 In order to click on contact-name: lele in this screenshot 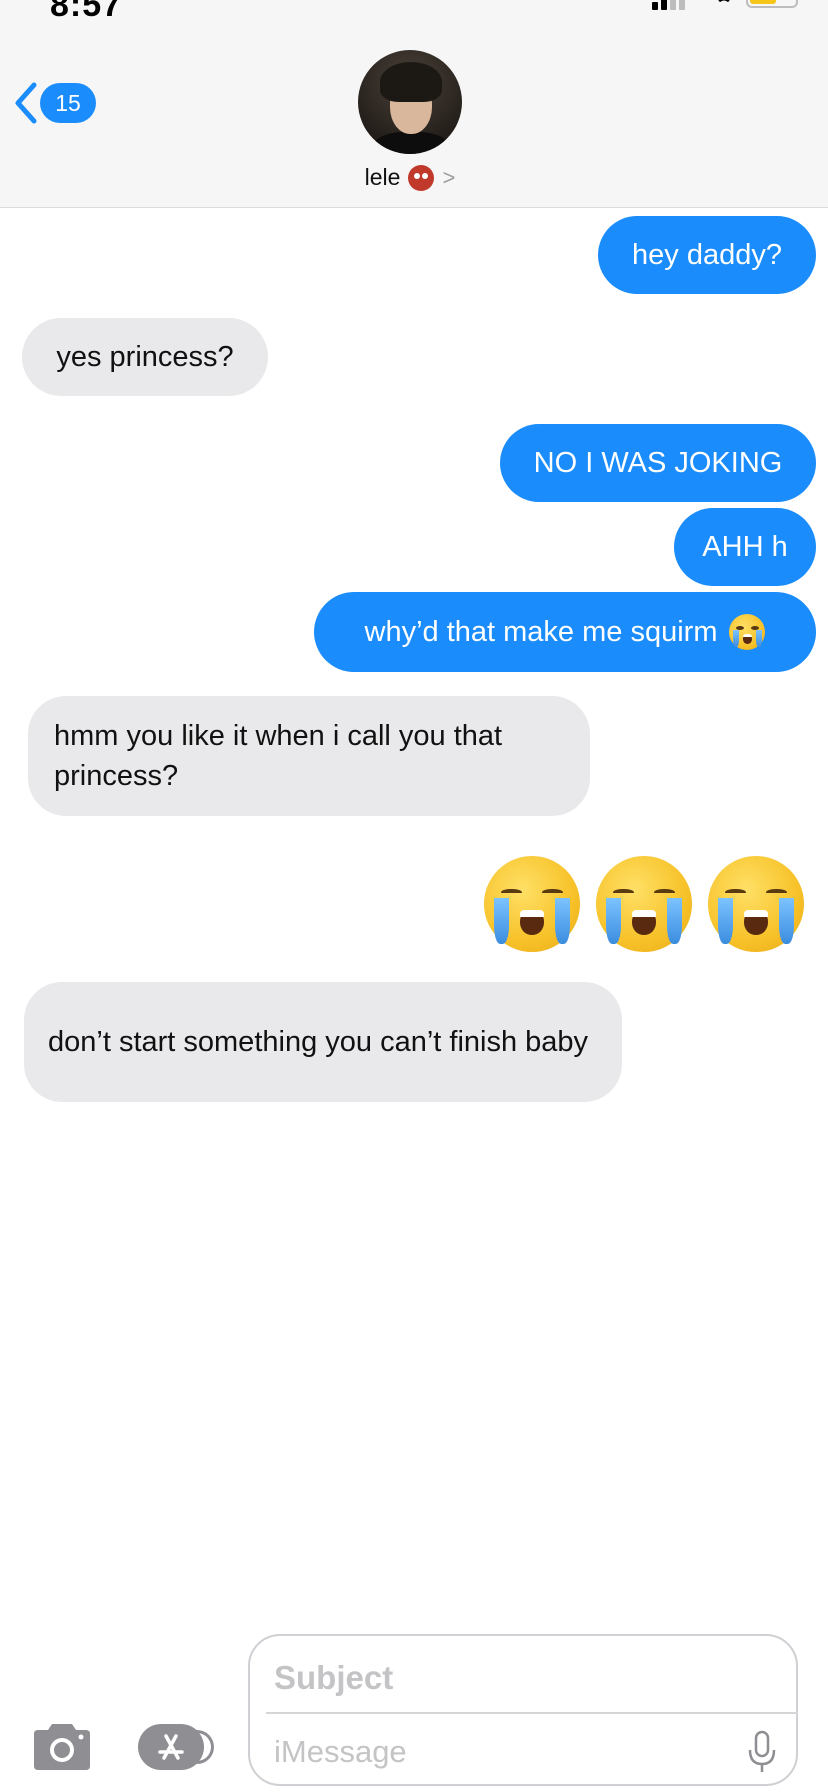, I will do `click(382, 177)`.